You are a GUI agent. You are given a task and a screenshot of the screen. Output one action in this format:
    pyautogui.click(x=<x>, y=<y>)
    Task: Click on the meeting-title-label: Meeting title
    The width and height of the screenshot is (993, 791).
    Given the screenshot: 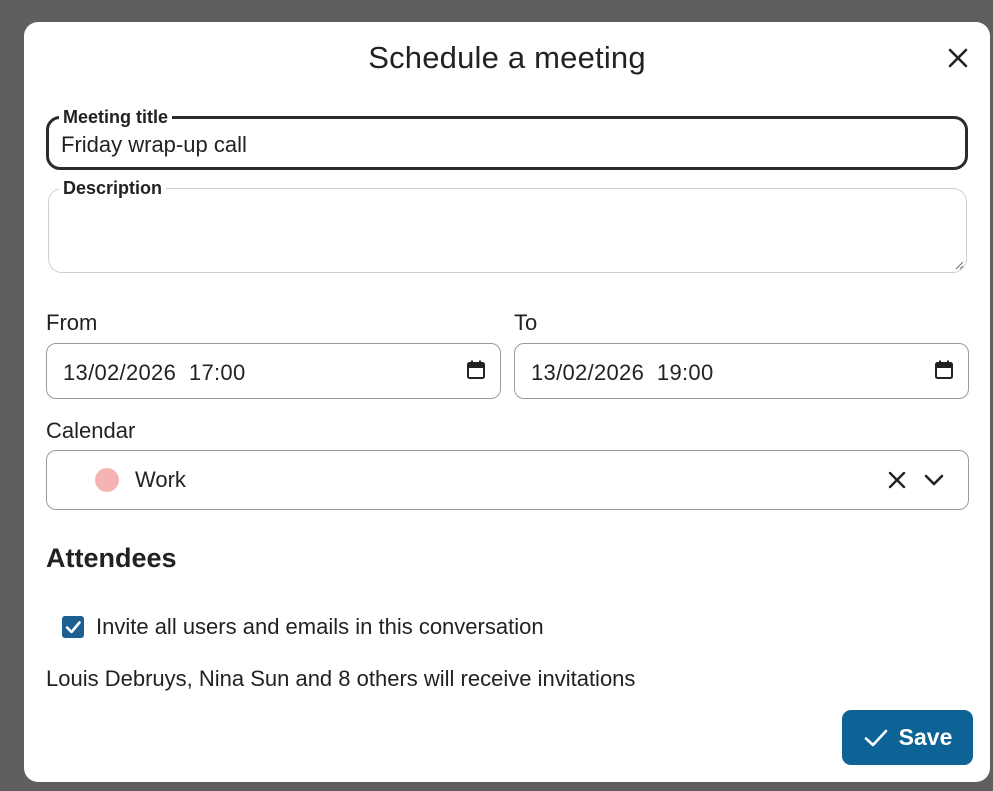 What is the action you would take?
    pyautogui.click(x=116, y=117)
    